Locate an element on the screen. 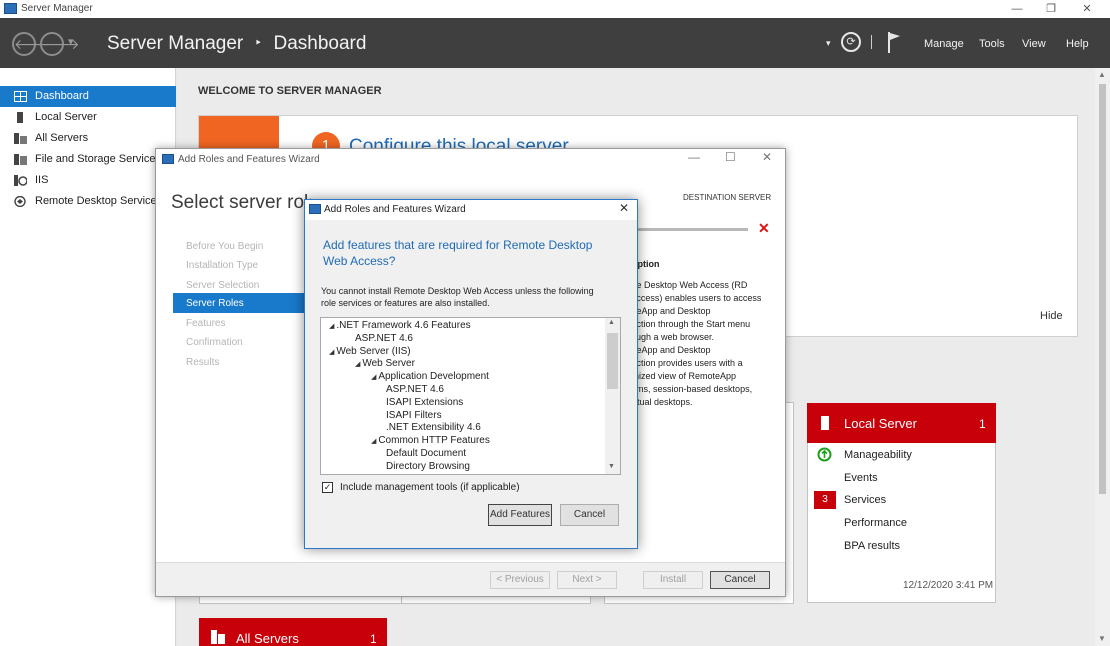 The image size is (1110, 646). sidebar-item-label: Dashboard is located at coordinates (62, 96).